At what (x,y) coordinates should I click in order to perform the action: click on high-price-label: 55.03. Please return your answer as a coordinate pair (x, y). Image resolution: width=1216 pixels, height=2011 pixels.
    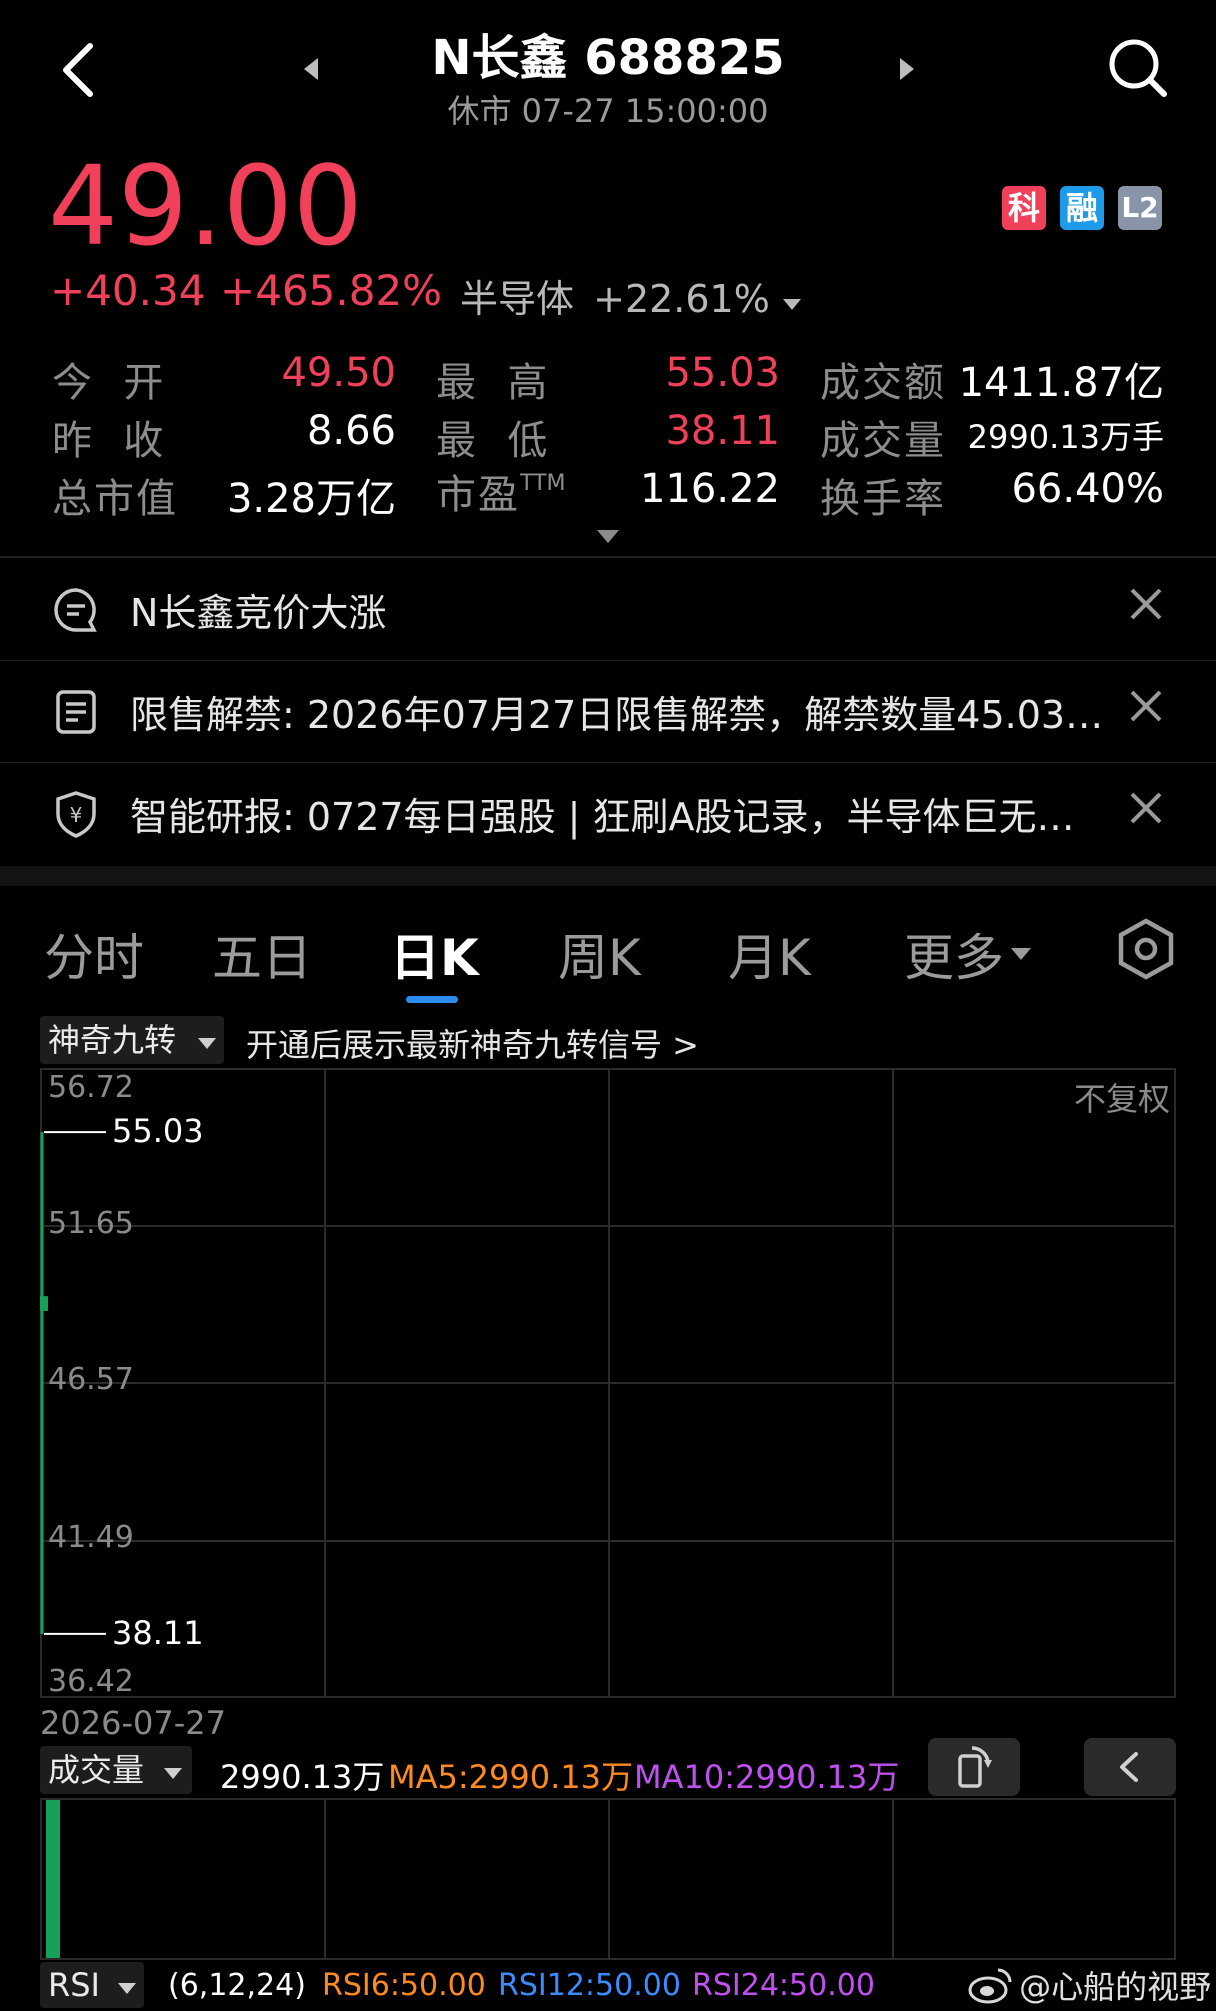
    Looking at the image, I should click on (158, 1131).